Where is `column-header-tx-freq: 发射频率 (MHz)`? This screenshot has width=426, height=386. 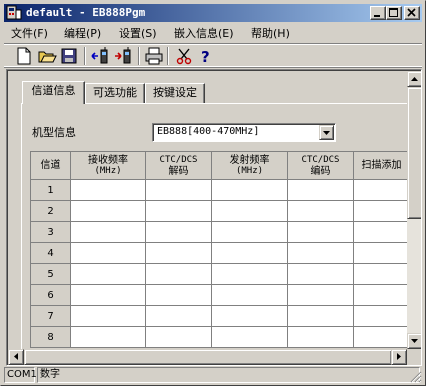 column-header-tx-freq: 发射频率 (MHz) is located at coordinates (249, 165).